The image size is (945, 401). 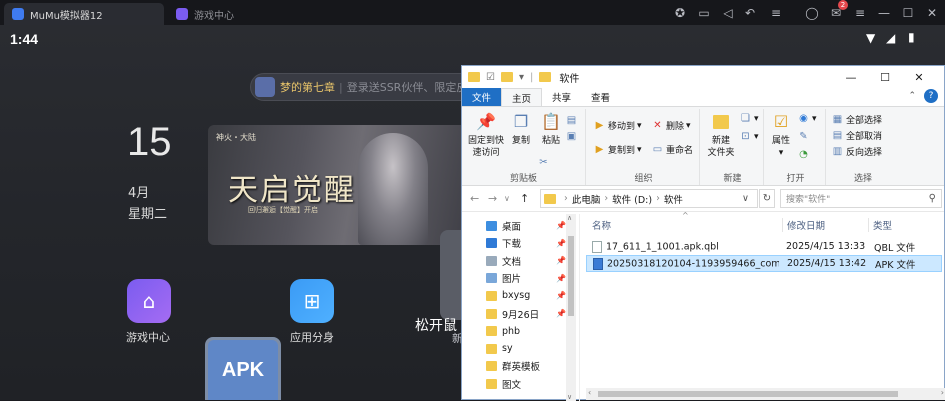 What do you see at coordinates (861, 198) in the screenshot?
I see `search-input: 搜索"软件" ⚲` at bounding box center [861, 198].